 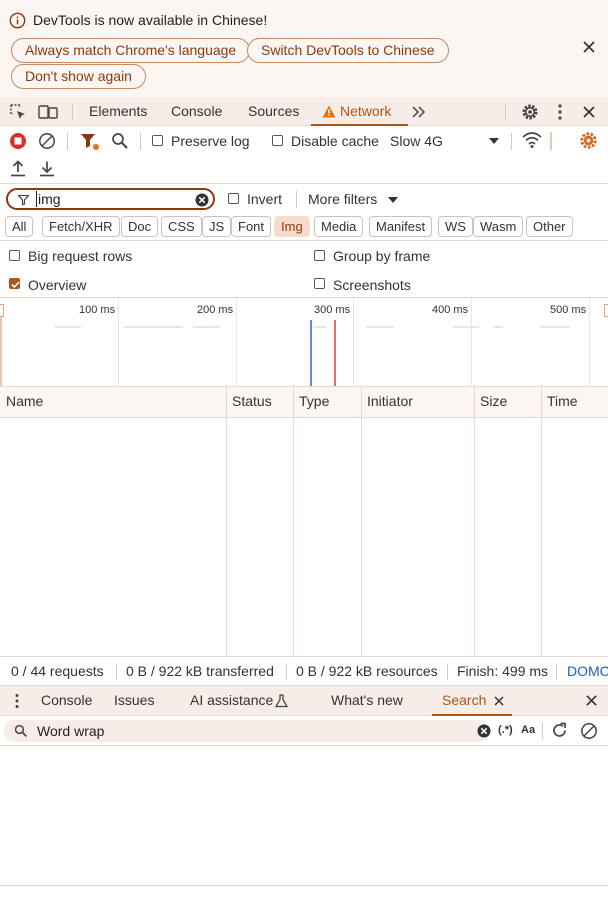 I want to click on switch-to-chinese-button: Switch DevTools to Chinese, so click(x=348, y=50).